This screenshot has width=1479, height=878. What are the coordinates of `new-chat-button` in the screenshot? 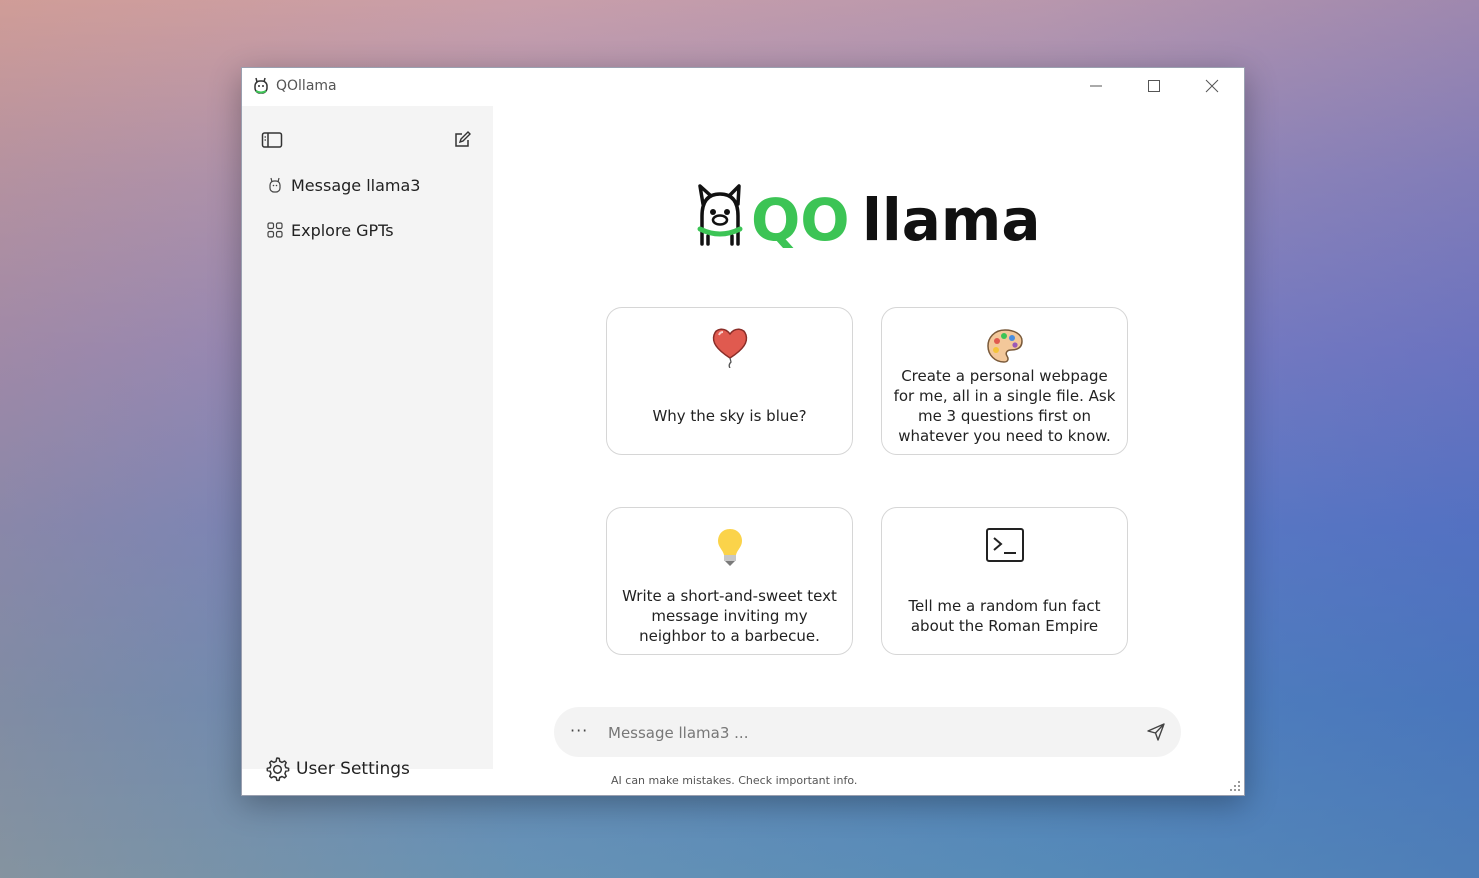 It's located at (462, 140).